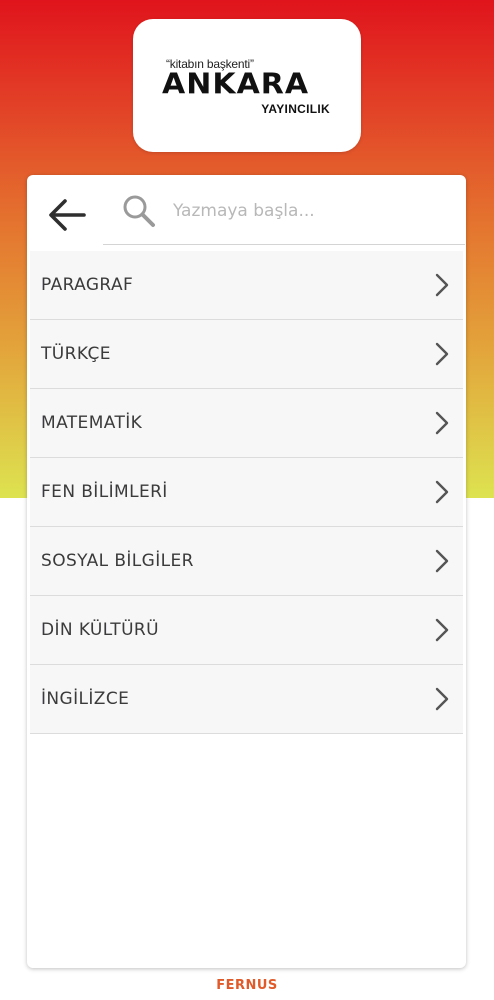 The image size is (494, 1000). I want to click on category-item-matematik: MATEMATİK, so click(246, 423).